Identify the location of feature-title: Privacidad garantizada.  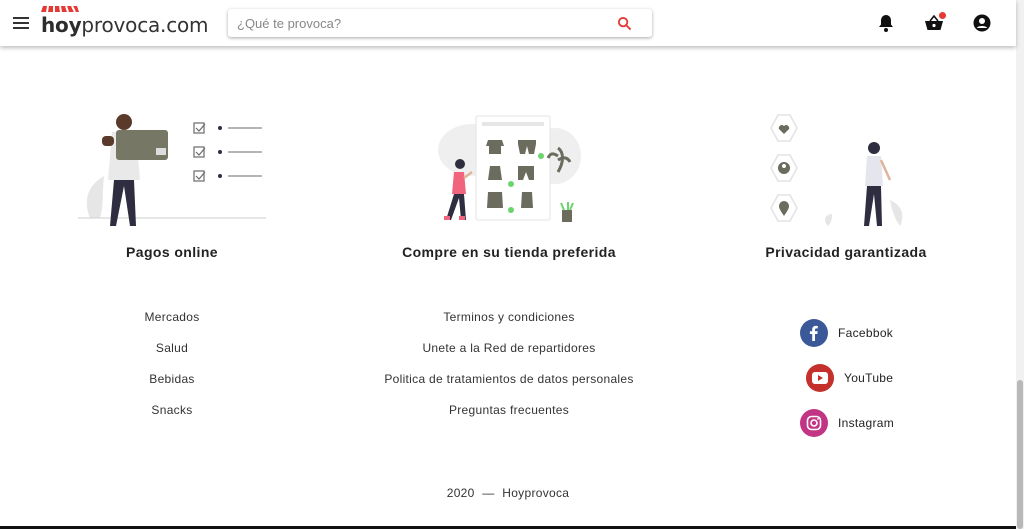
(846, 252).